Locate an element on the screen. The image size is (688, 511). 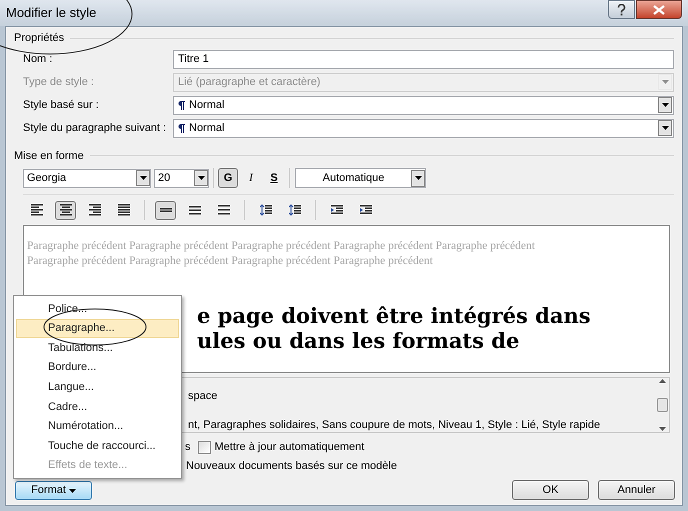
bold-button: G is located at coordinates (228, 178).